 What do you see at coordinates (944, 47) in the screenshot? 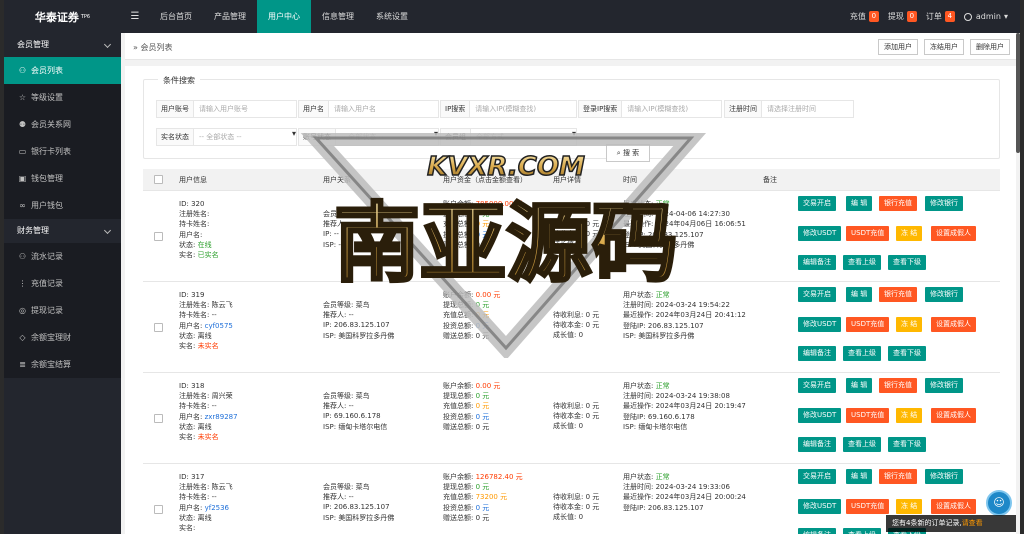
I see `toolbar-button: 冻结用户` at bounding box center [944, 47].